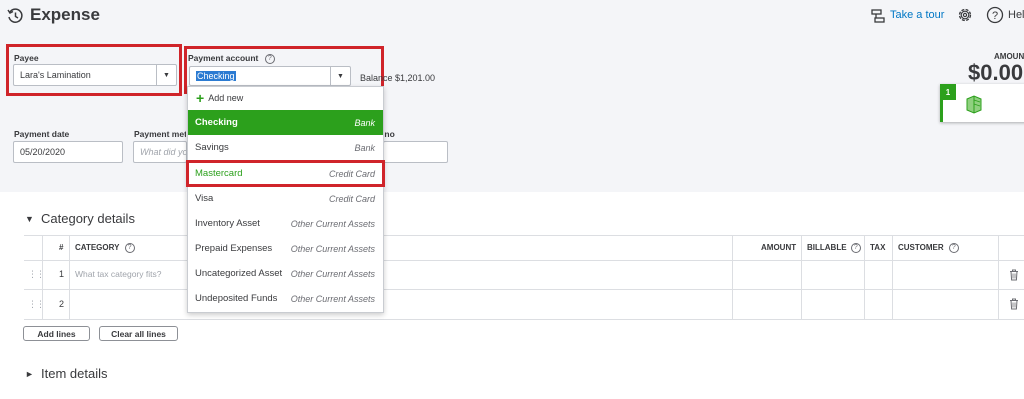  I want to click on category-cell: What tax category fits?, so click(118, 274).